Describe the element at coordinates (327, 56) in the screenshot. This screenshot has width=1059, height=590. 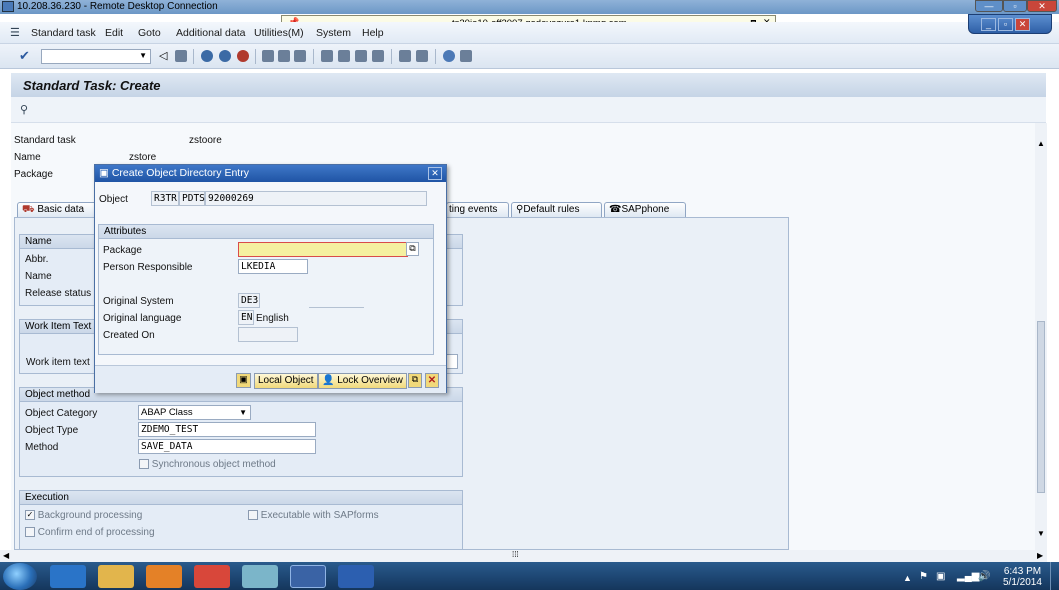
I see `first-page-icon` at that location.